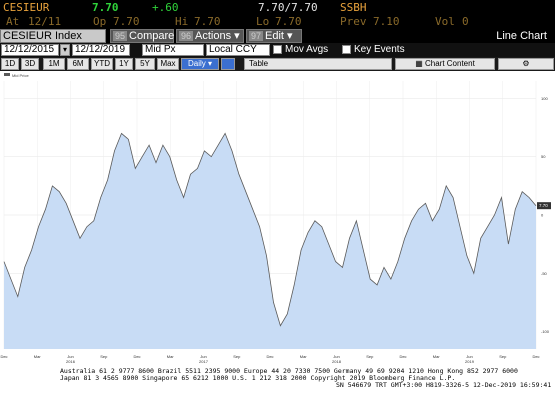  What do you see at coordinates (263, 21) in the screenshot?
I see `low-label: Lo` at bounding box center [263, 21].